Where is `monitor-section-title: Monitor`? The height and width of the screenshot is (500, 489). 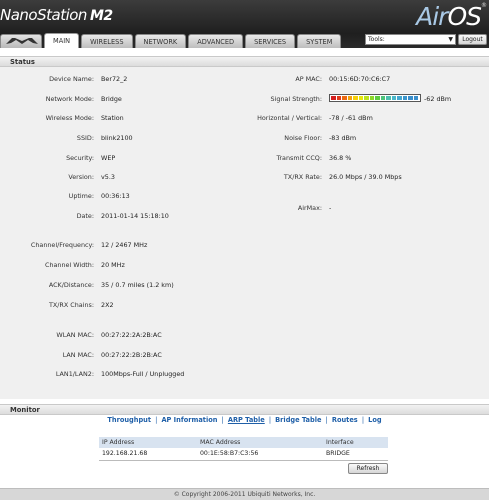 monitor-section-title: Monitor is located at coordinates (244, 409).